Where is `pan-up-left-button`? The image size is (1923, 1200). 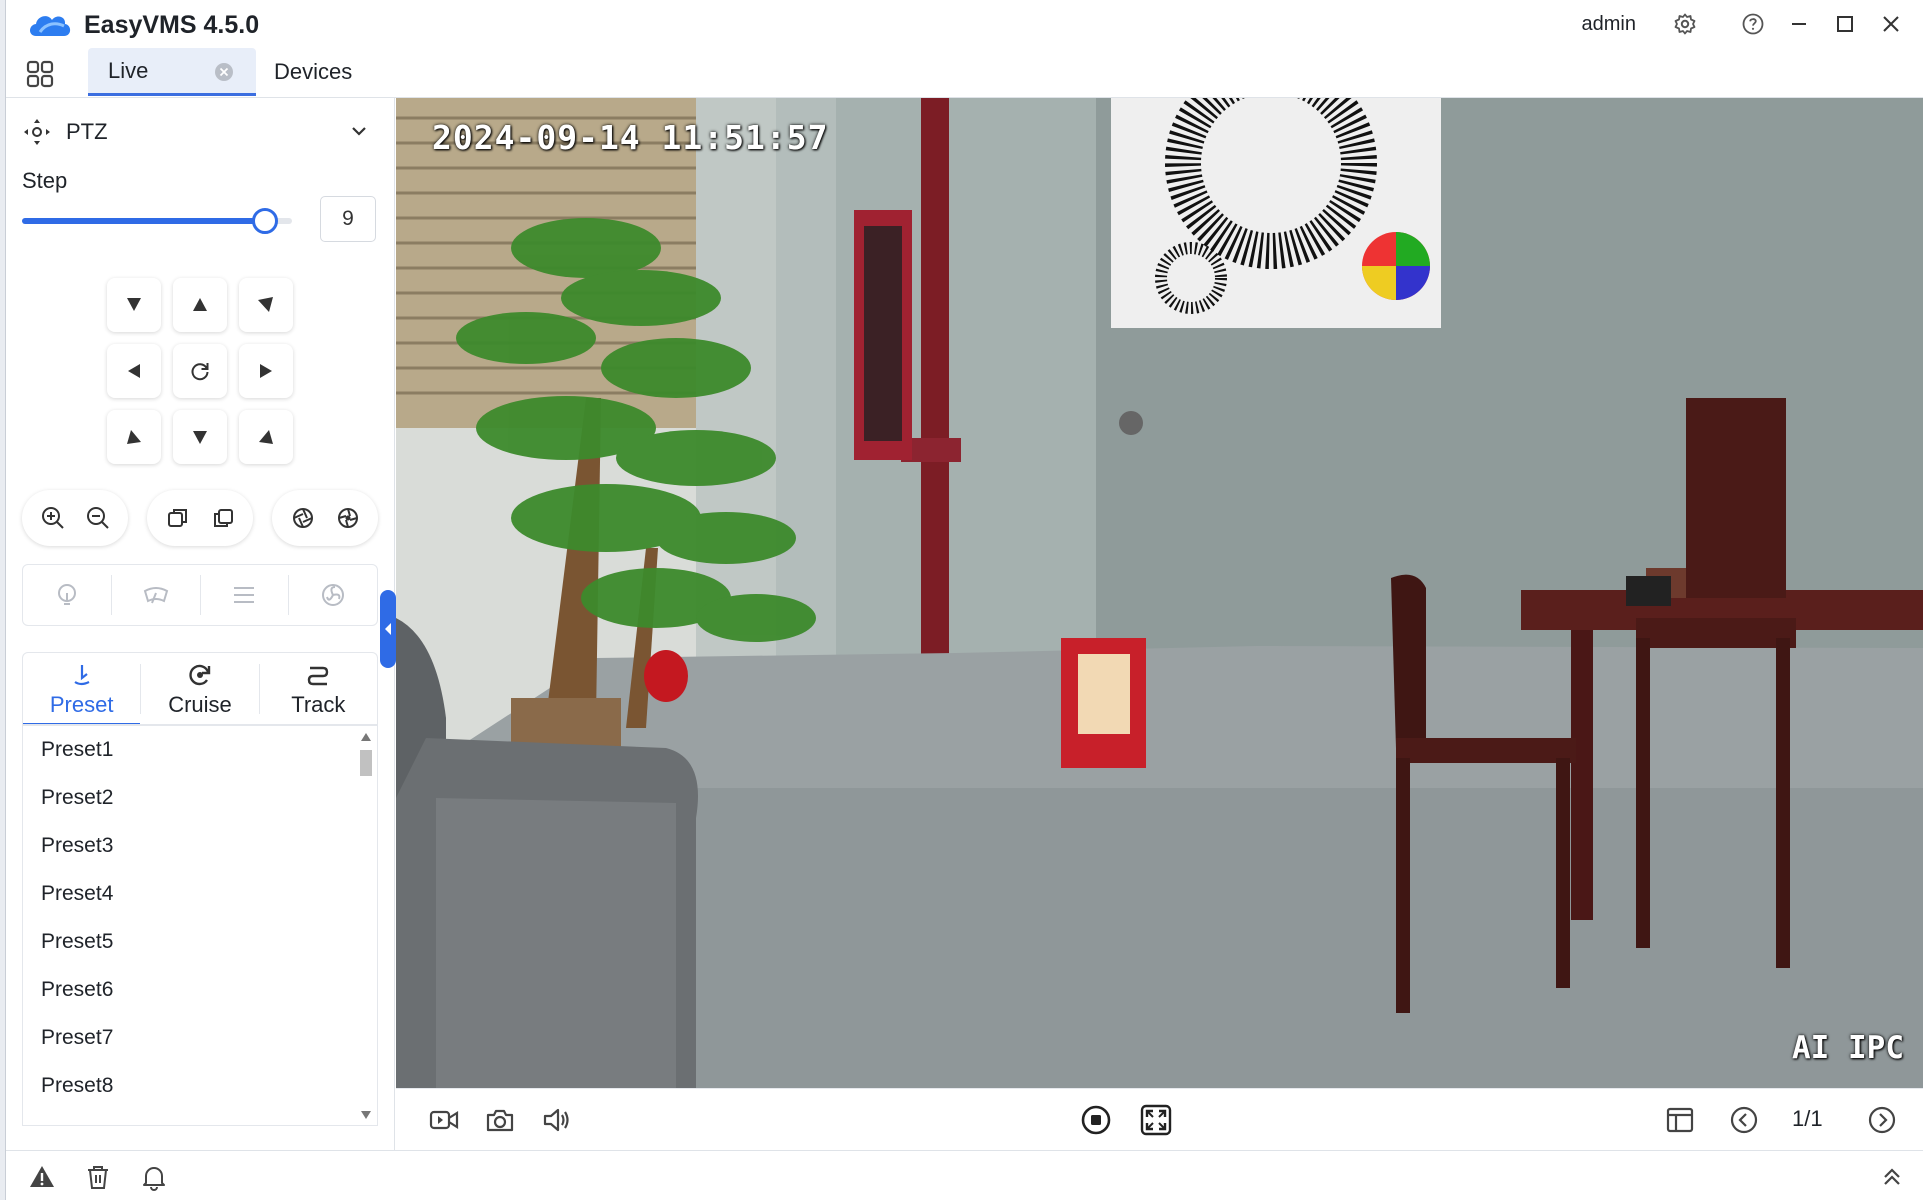
pan-up-left-button is located at coordinates (134, 305).